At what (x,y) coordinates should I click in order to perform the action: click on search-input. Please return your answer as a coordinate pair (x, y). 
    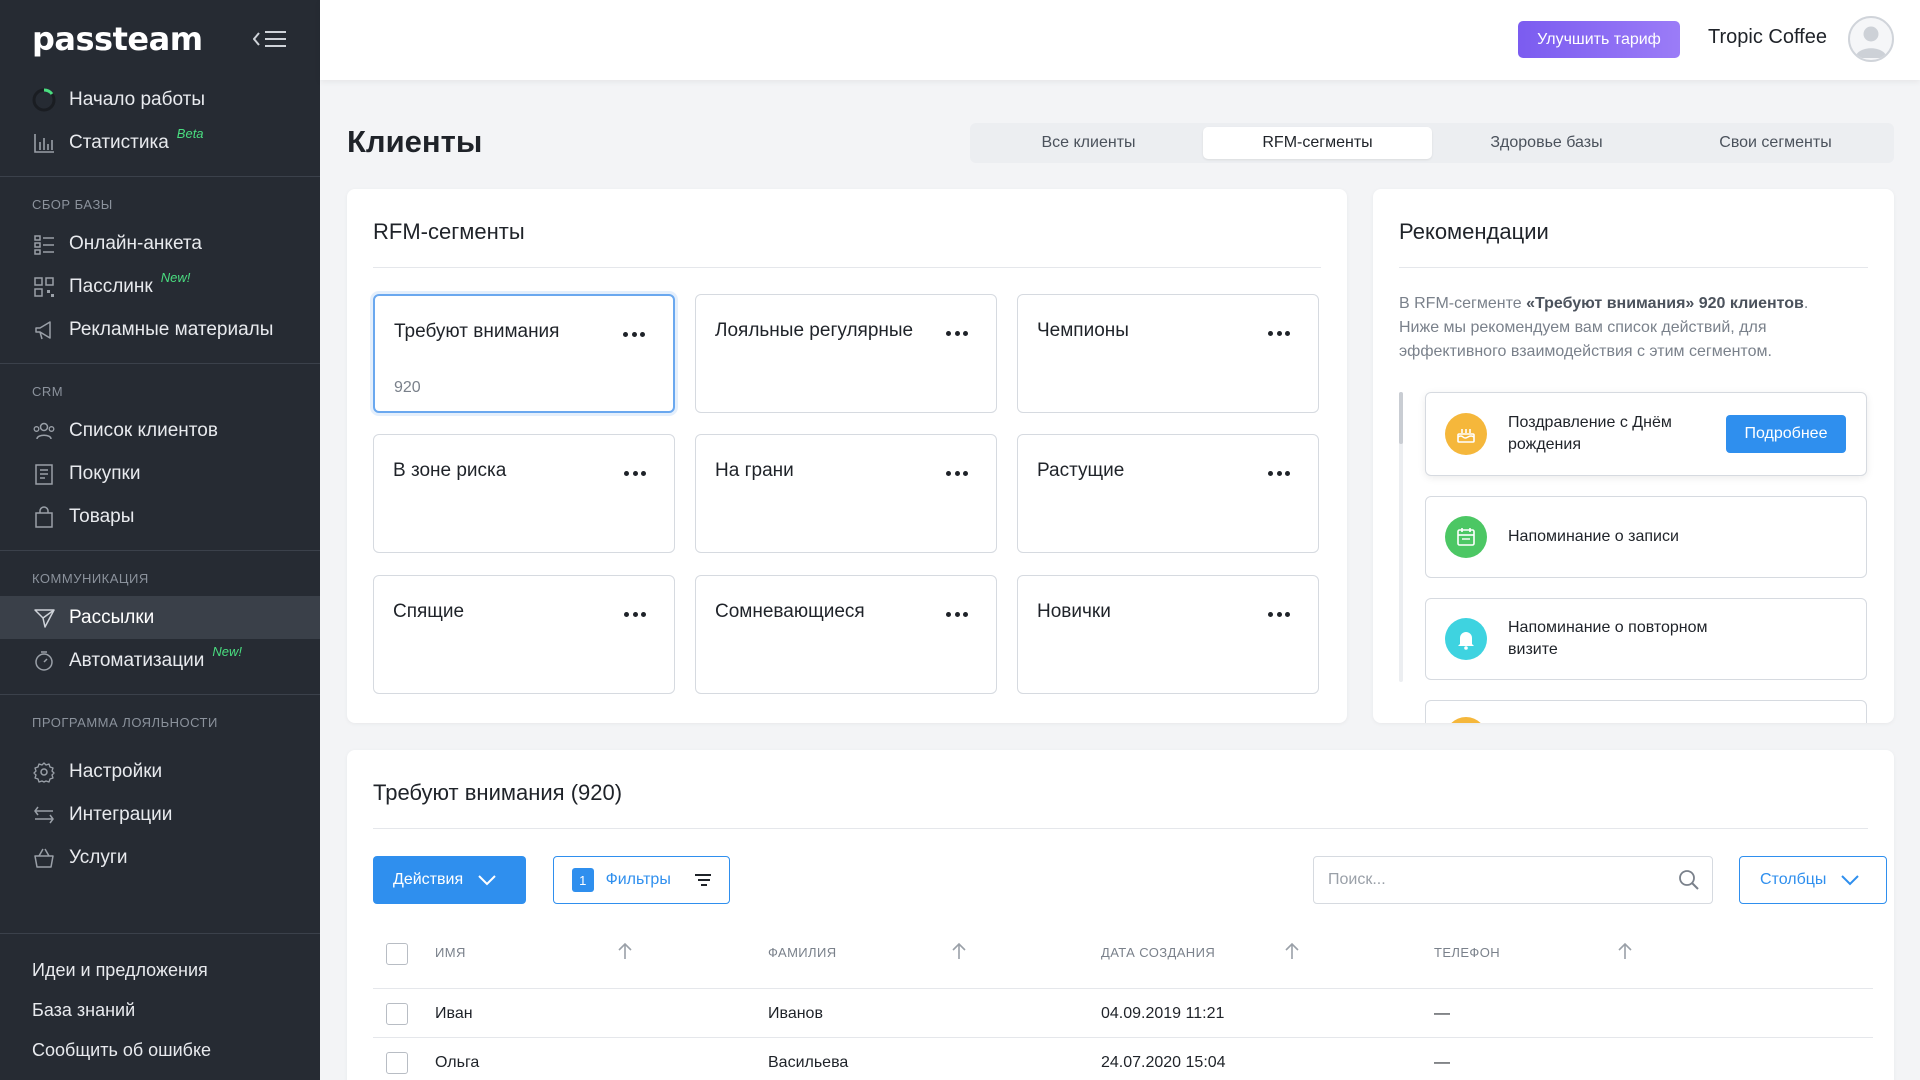
    Looking at the image, I should click on (1494, 880).